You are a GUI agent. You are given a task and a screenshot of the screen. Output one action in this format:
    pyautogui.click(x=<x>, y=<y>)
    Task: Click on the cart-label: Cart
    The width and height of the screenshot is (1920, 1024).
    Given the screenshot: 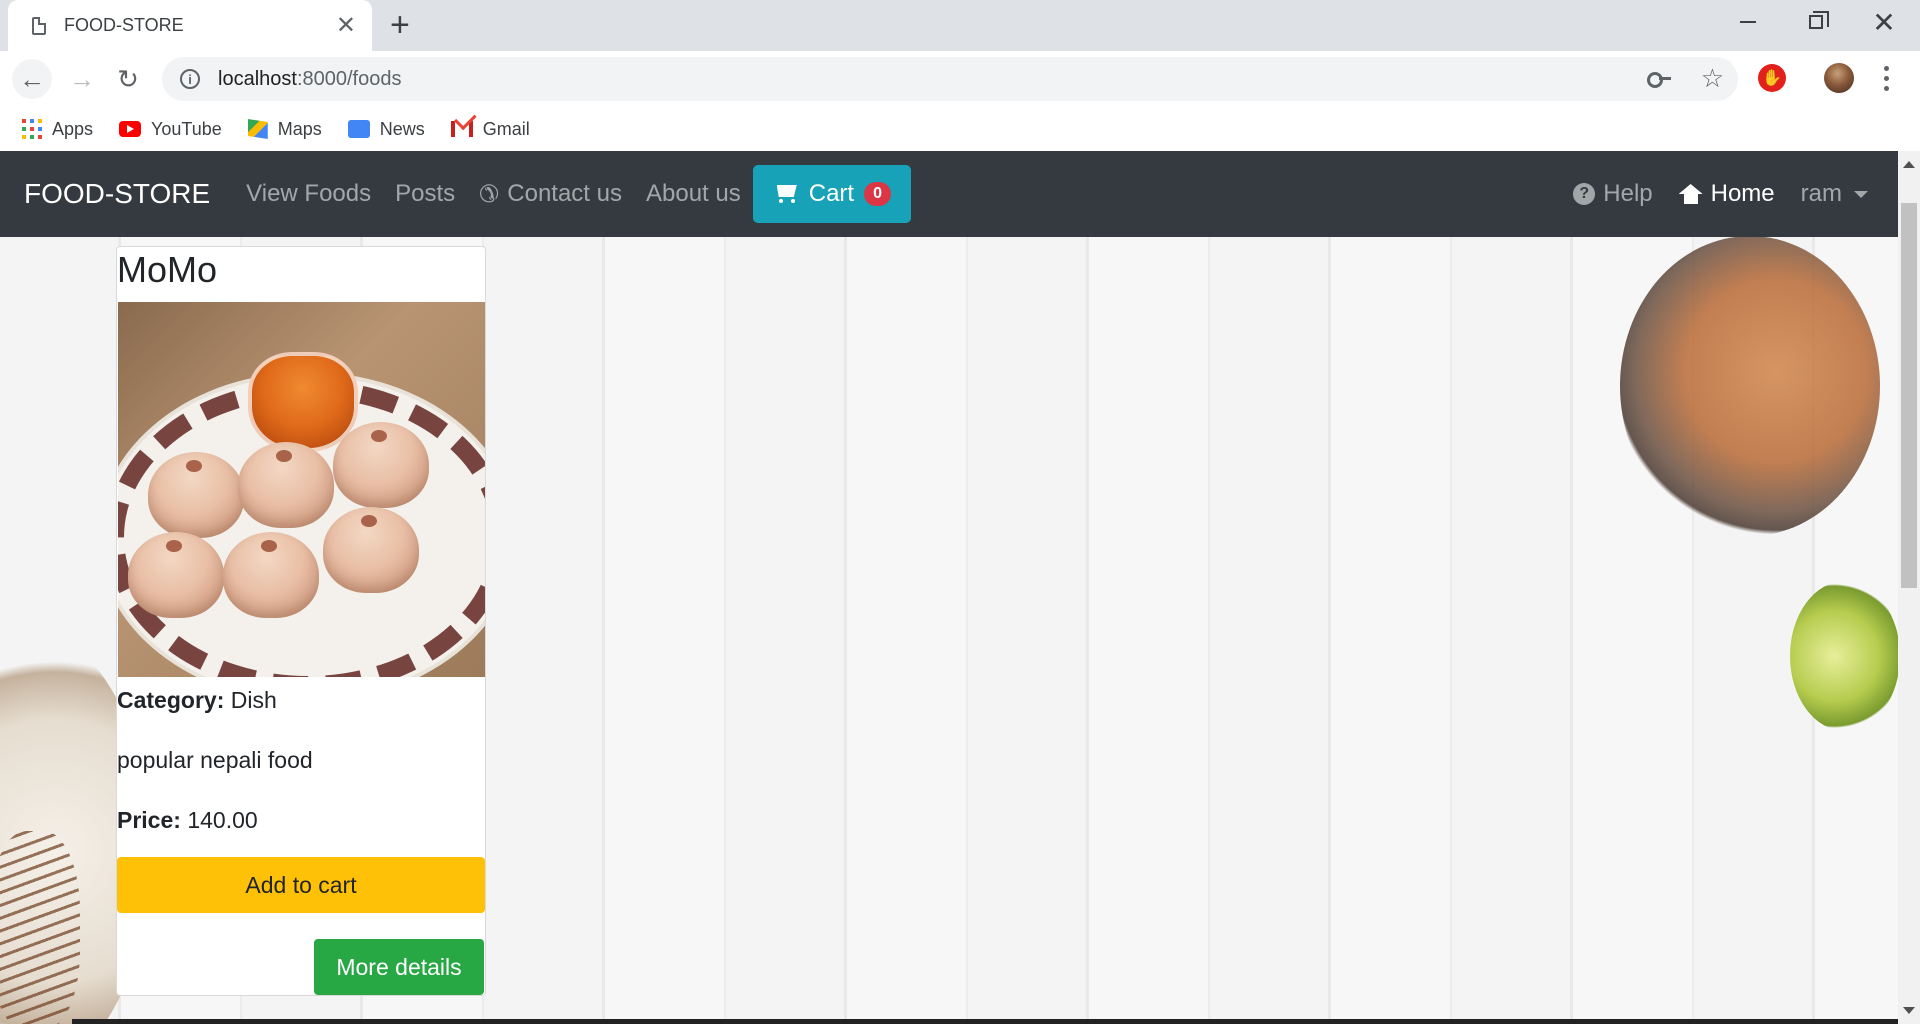 What is the action you would take?
    pyautogui.click(x=831, y=193)
    